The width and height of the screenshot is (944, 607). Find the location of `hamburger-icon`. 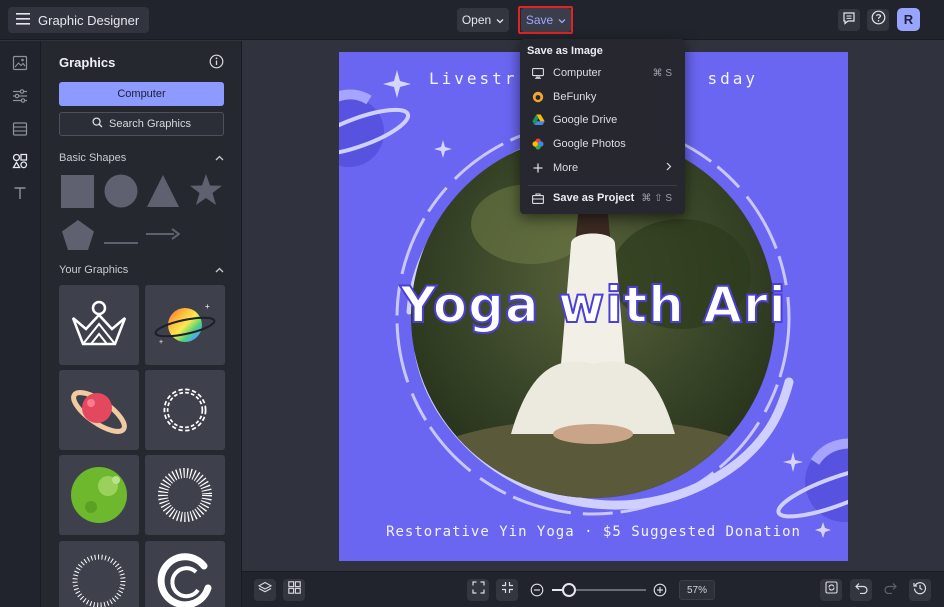

hamburger-icon is located at coordinates (23, 20).